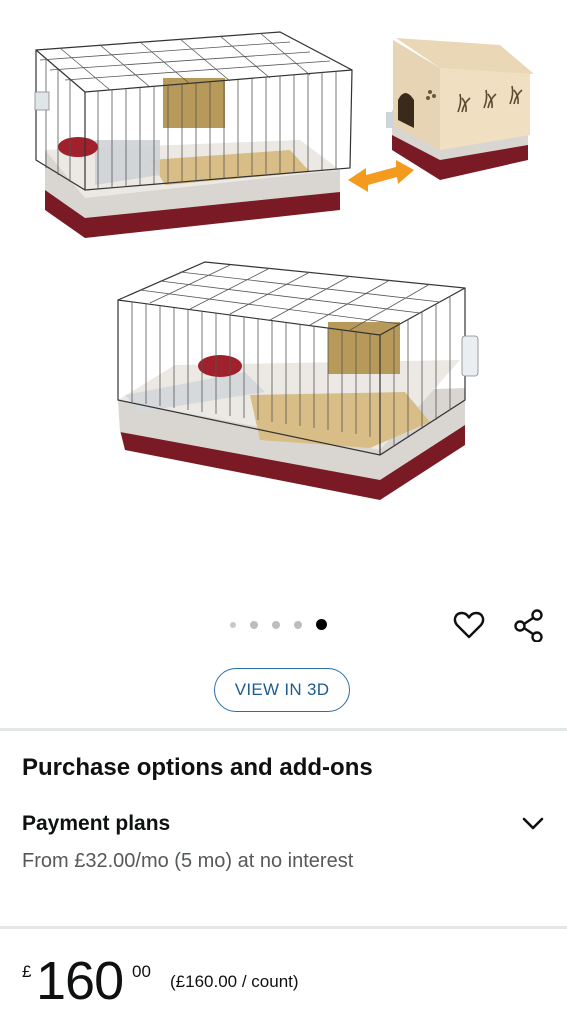  What do you see at coordinates (193, 134) in the screenshot?
I see `cage-illustration-top` at bounding box center [193, 134].